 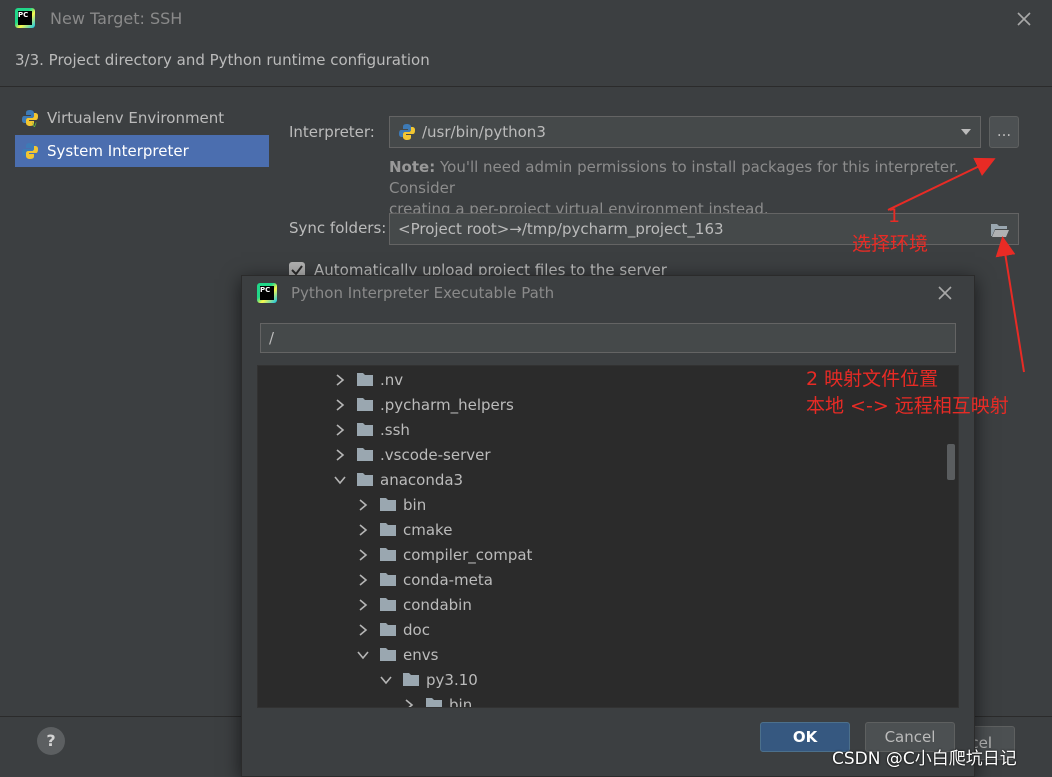 What do you see at coordinates (30, 118) in the screenshot?
I see `python-virtualenv-icon: v` at bounding box center [30, 118].